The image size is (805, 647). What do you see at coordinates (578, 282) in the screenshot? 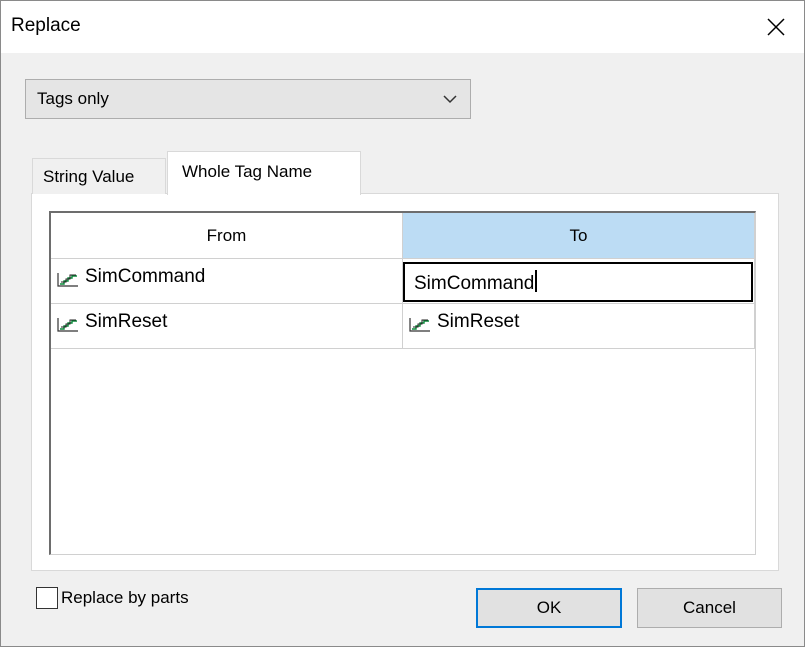
I see `to-edit-input: SimCommand` at bounding box center [578, 282].